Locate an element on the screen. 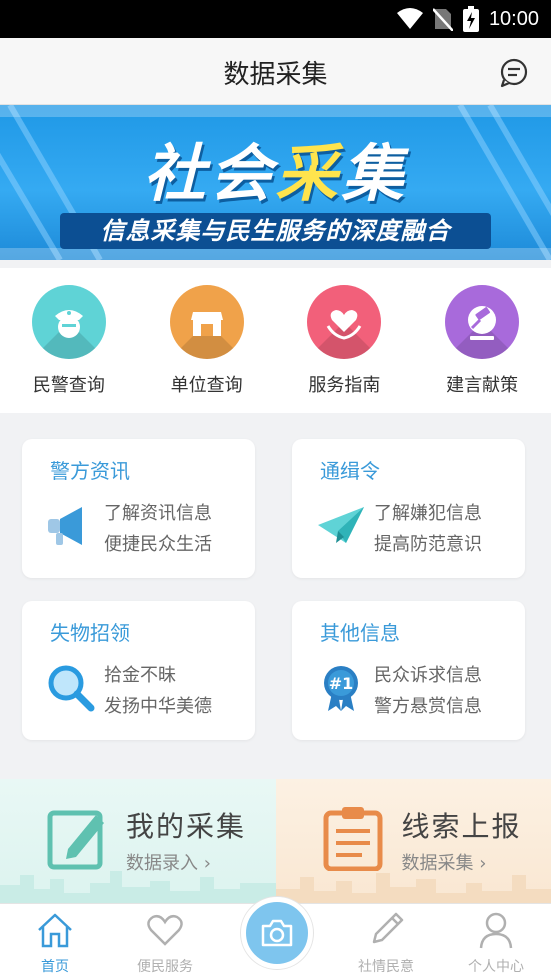 The image size is (551, 979). promo-subtitle: 数据录入 › is located at coordinates (168, 863).